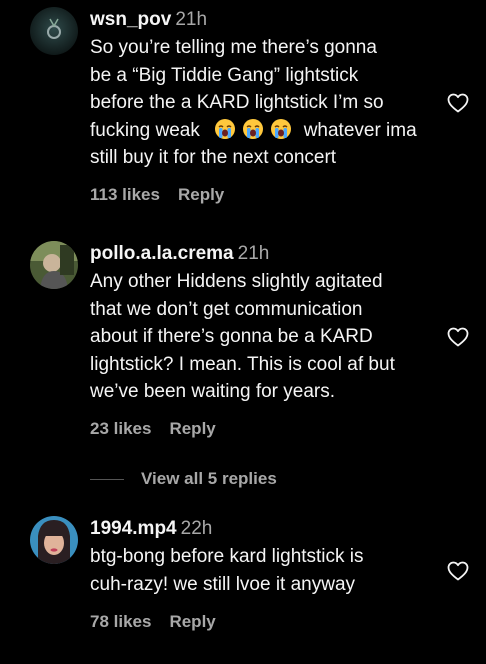  Describe the element at coordinates (196, 528) in the screenshot. I see `comment-timestamp: 22h` at that location.